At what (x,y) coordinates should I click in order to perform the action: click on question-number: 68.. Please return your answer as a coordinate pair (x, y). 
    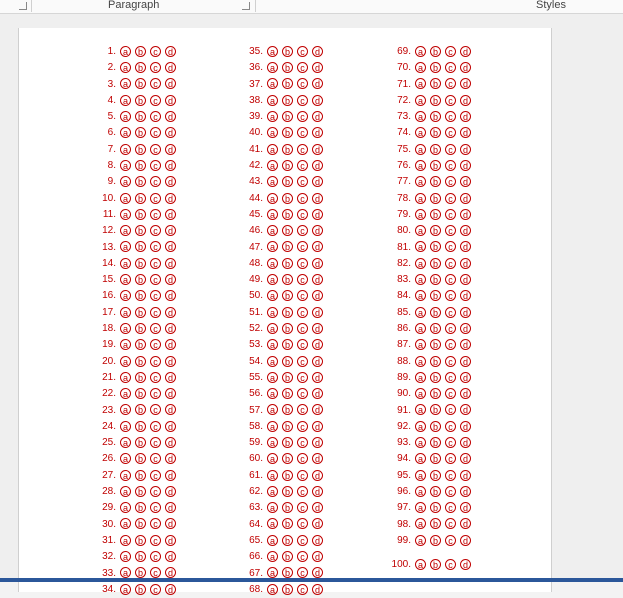
    Looking at the image, I should click on (256, 589).